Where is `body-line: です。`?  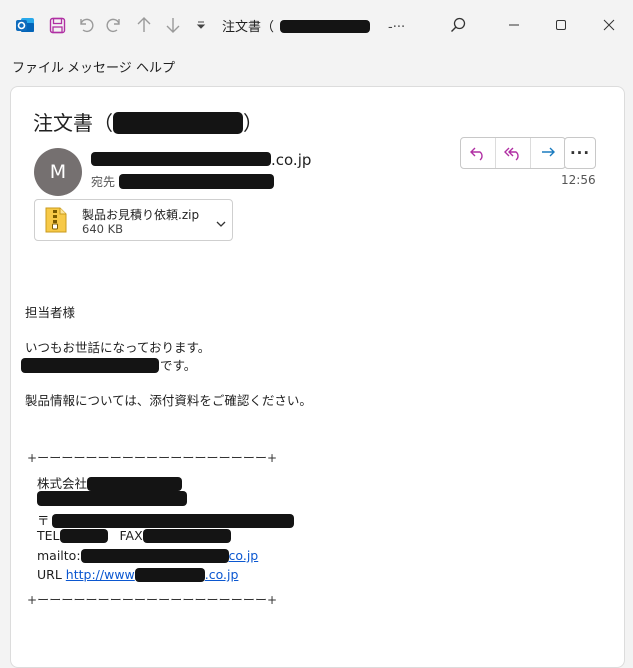
body-line: です。 is located at coordinates (108, 364).